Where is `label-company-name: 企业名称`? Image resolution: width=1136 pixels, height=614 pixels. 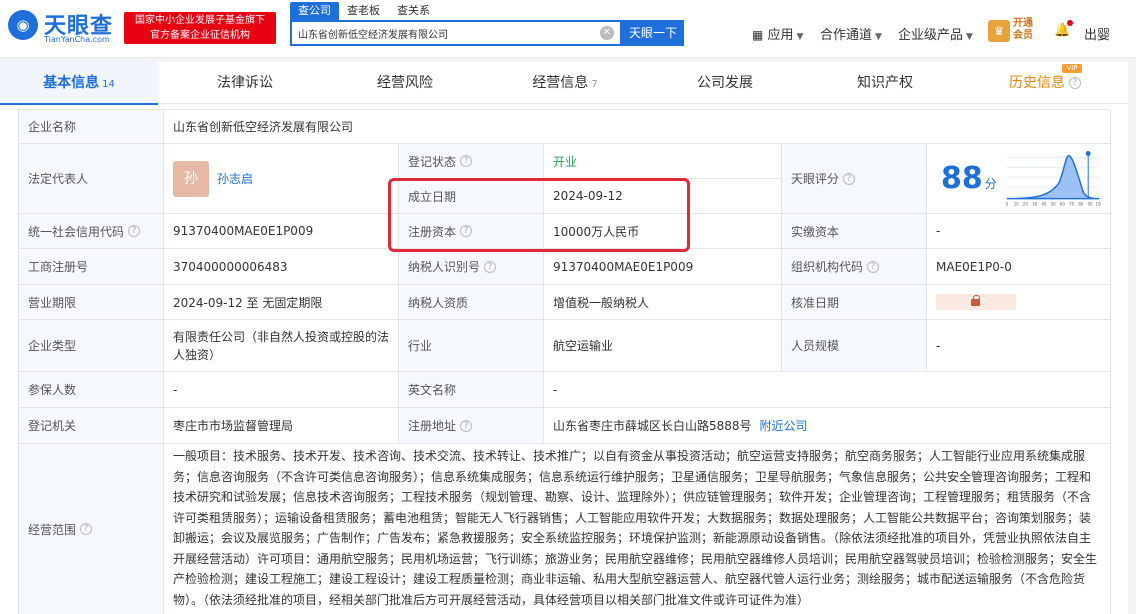
label-company-name: 企业名称 is located at coordinates (91, 127).